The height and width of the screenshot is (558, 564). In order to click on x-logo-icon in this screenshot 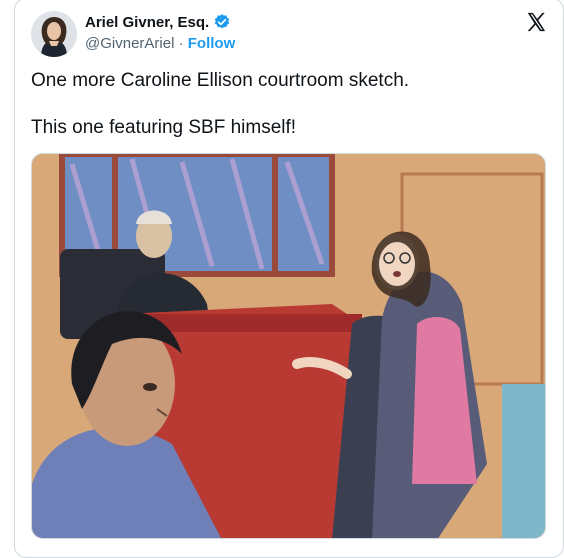, I will do `click(536, 22)`.